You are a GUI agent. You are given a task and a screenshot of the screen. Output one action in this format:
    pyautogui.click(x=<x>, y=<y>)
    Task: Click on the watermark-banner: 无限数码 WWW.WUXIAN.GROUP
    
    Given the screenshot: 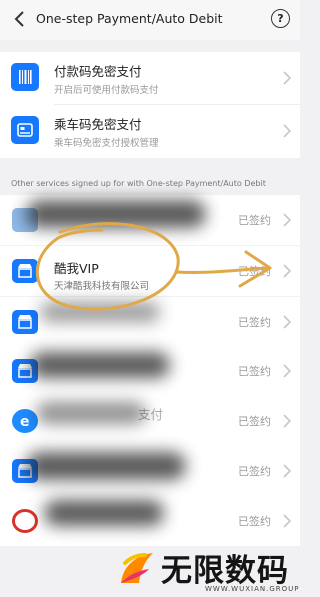 What is the action you would take?
    pyautogui.click(x=201, y=569)
    